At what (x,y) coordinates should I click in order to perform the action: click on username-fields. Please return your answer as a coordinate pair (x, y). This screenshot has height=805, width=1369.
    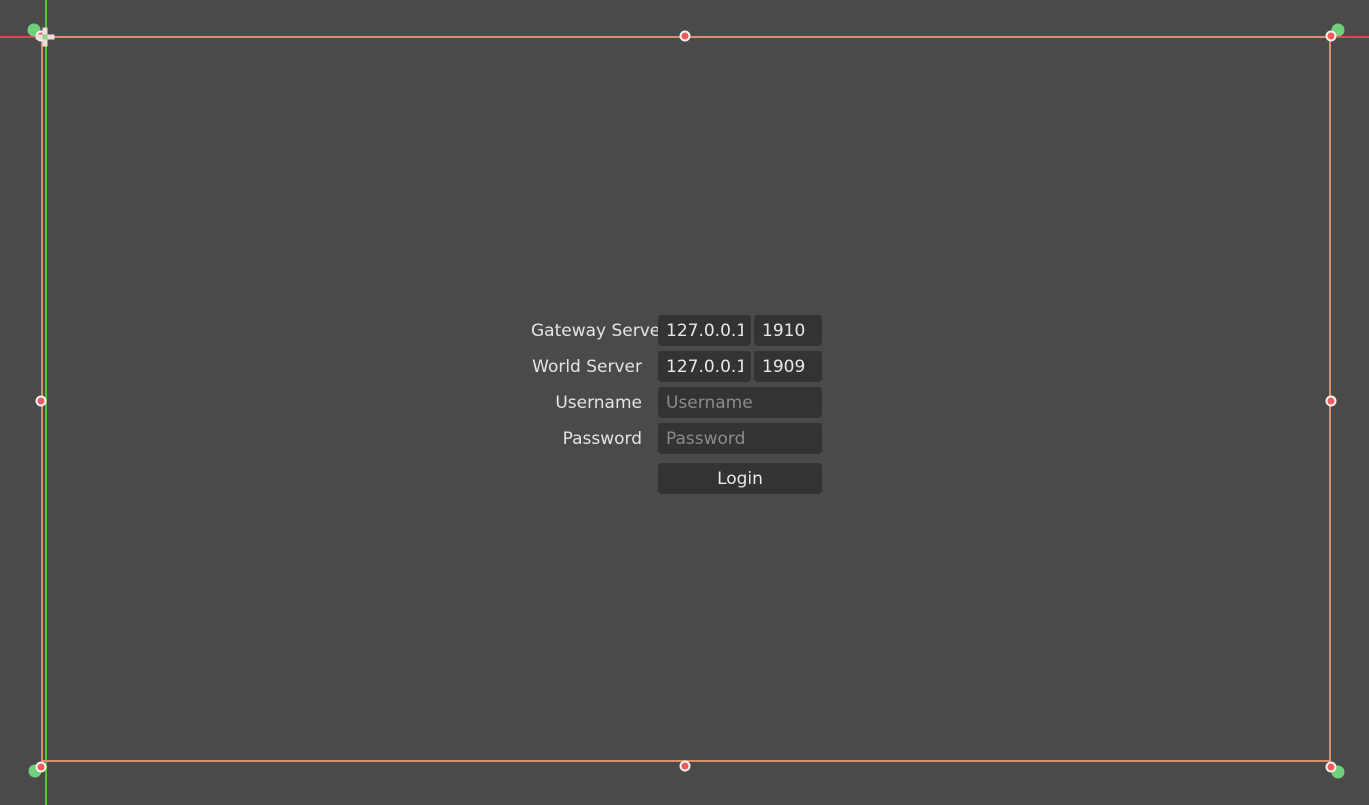
    Looking at the image, I should click on (740, 402).